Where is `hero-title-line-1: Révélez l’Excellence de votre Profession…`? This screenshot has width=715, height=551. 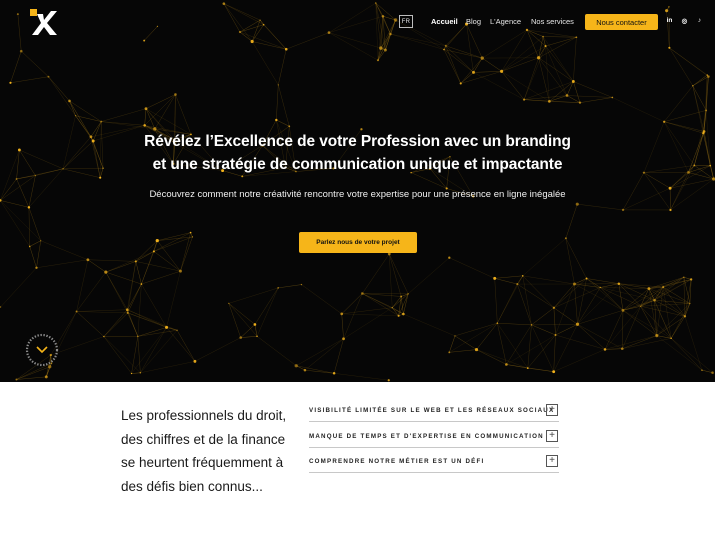 hero-title-line-1: Révélez l’Excellence de votre Profession… is located at coordinates (357, 141).